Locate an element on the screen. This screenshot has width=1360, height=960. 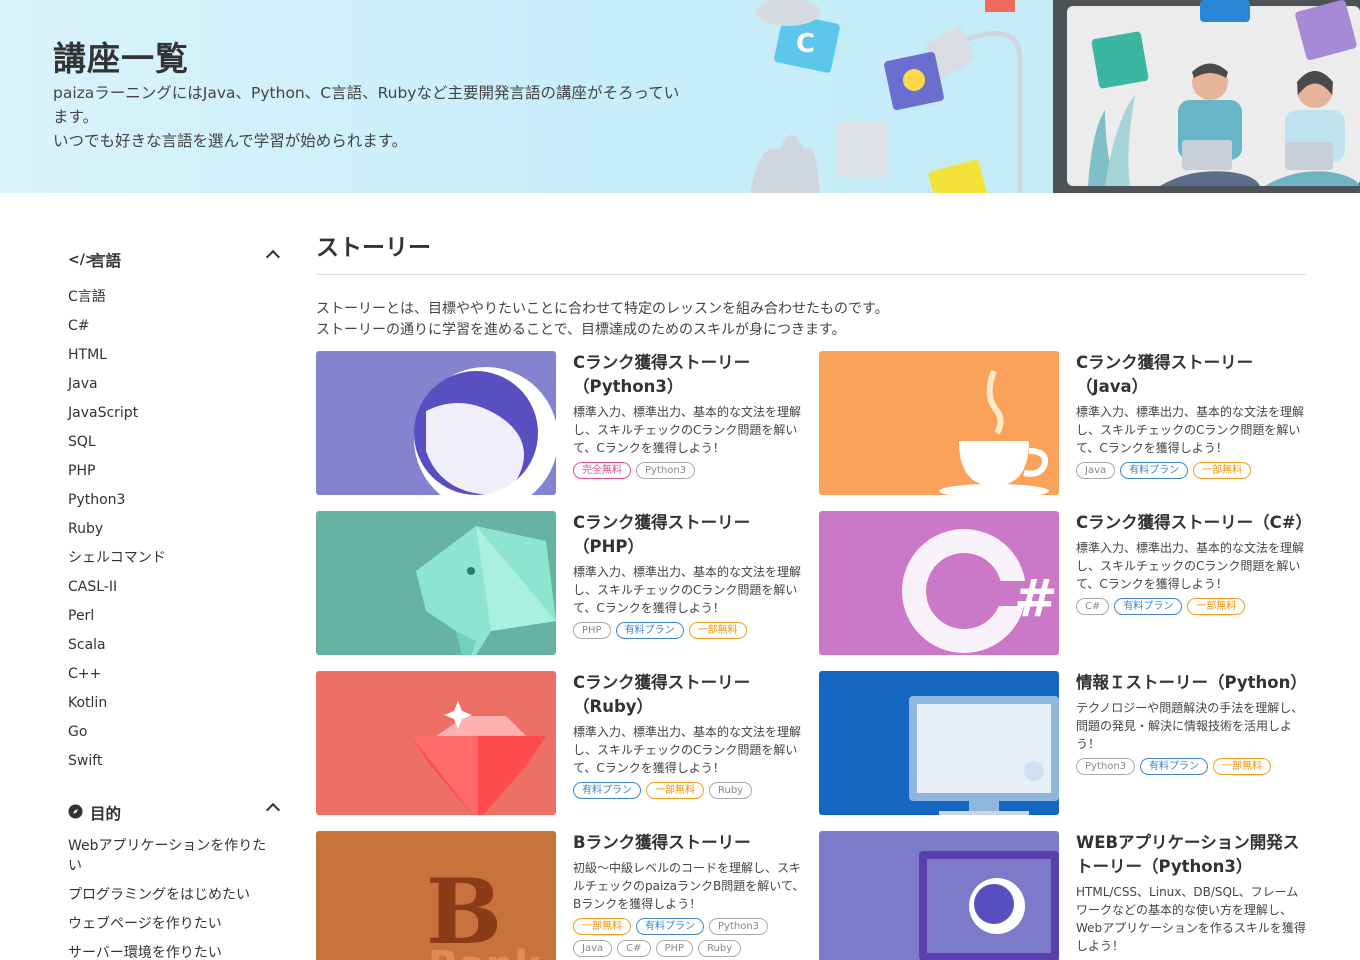
hero-illustration: C is located at coordinates (1055, 96).